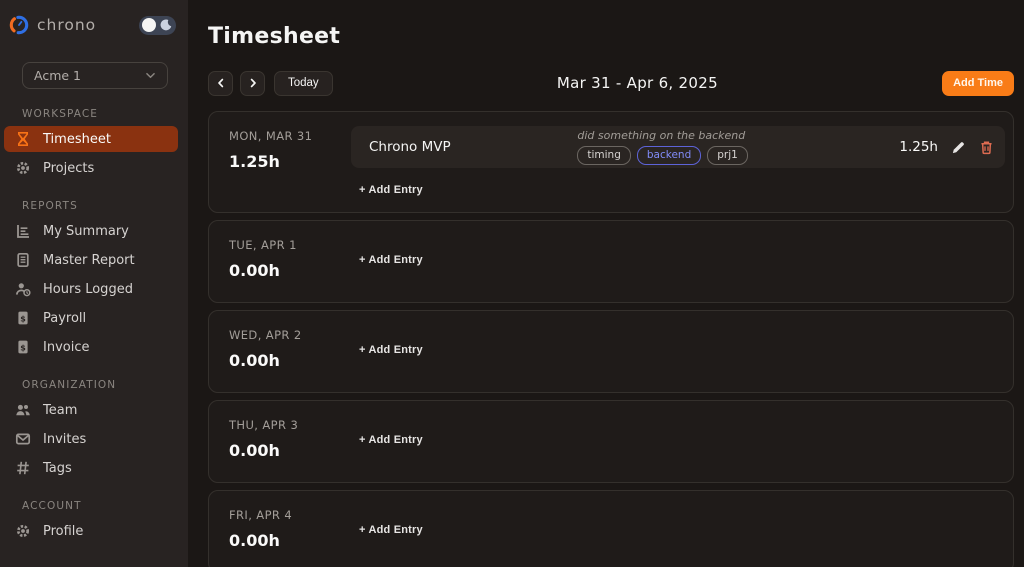  What do you see at coordinates (166, 25) in the screenshot?
I see `moon-icon` at bounding box center [166, 25].